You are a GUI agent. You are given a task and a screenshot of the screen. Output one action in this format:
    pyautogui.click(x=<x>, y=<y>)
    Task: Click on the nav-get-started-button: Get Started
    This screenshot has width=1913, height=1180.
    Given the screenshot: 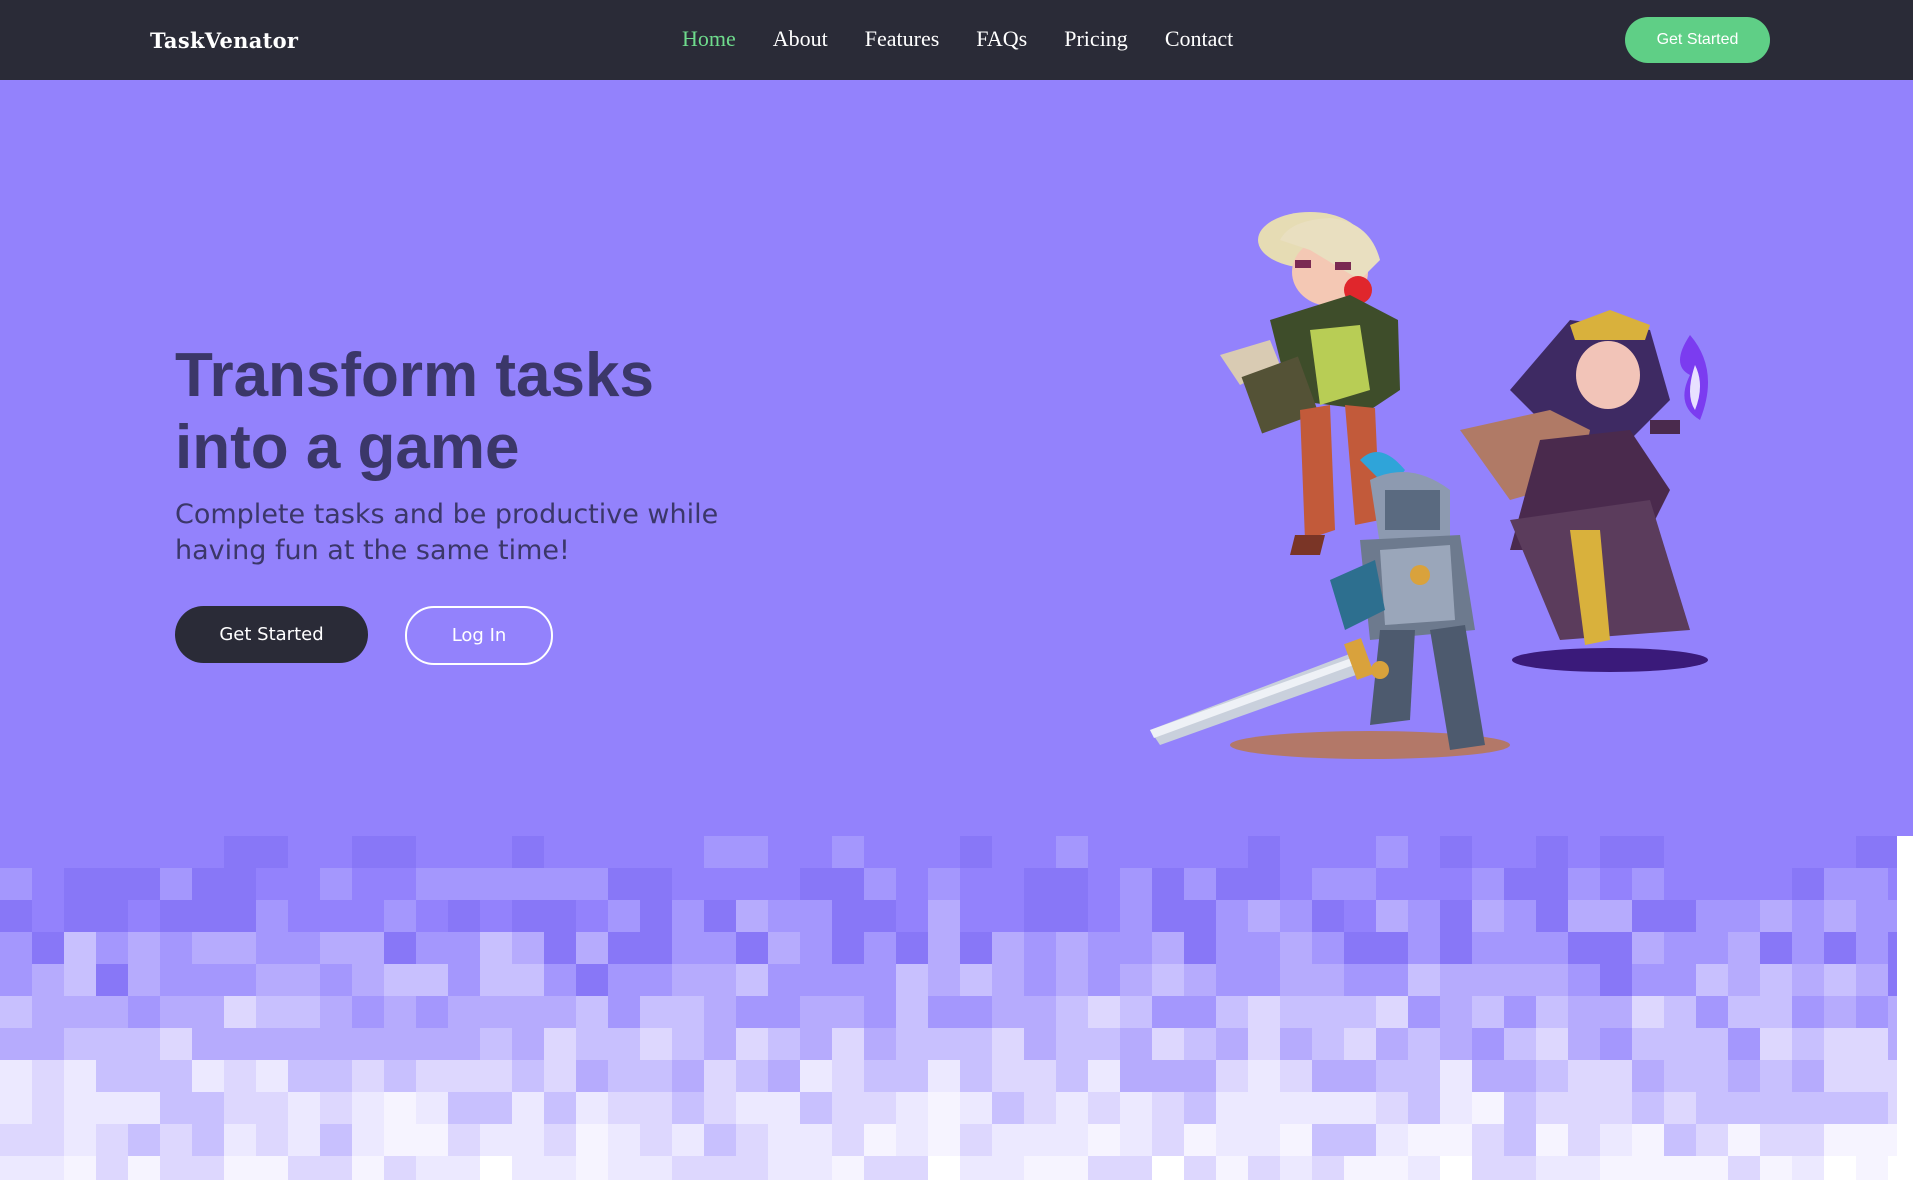 What is the action you would take?
    pyautogui.click(x=1697, y=40)
    